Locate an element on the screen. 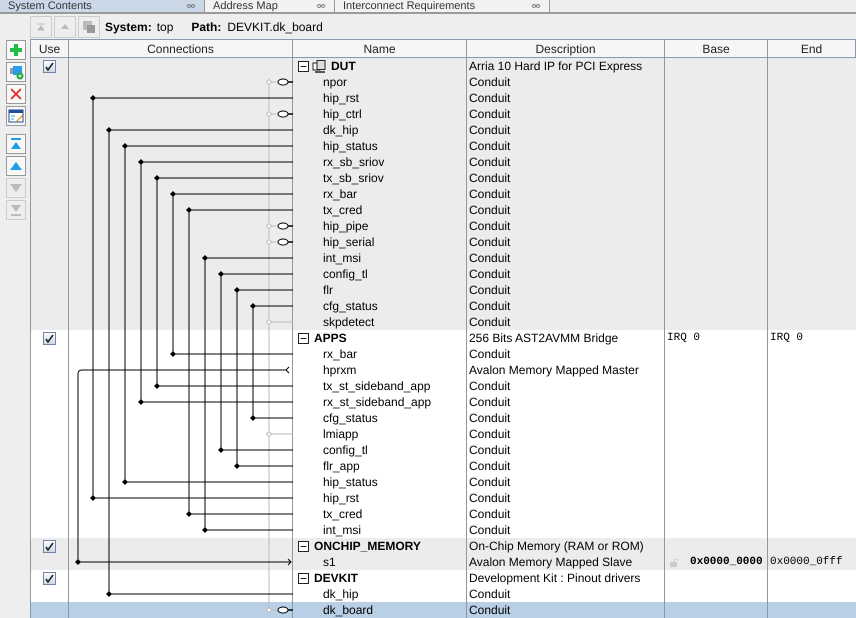 The width and height of the screenshot is (856, 618). edit-icon is located at coordinates (16, 116).